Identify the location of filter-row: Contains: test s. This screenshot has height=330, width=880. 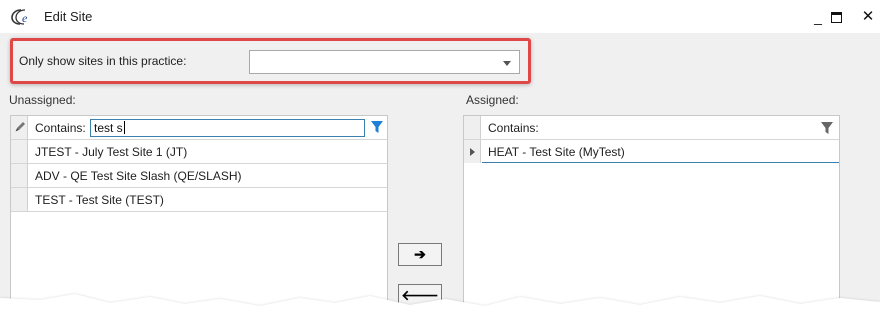
(199, 128).